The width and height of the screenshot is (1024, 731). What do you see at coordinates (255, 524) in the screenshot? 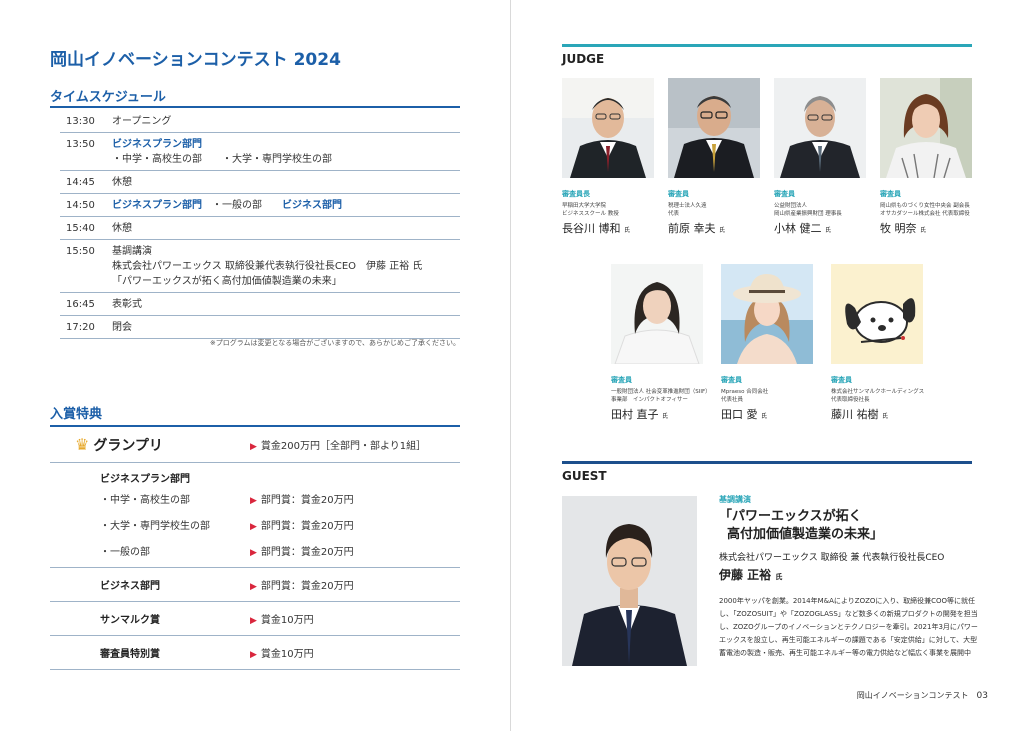
I see `prize-row: ・大学・専門学校生の部 ▶ 部門賞：賞金20万円` at bounding box center [255, 524].